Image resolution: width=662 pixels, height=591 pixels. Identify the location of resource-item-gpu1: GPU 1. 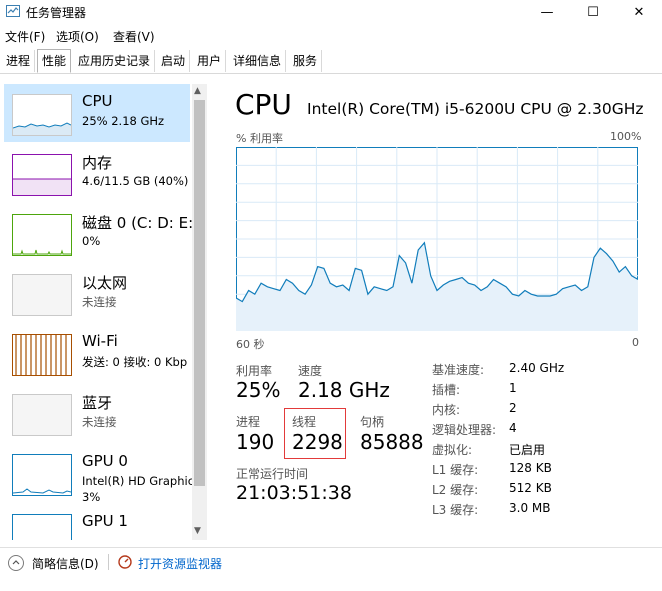
(97, 522).